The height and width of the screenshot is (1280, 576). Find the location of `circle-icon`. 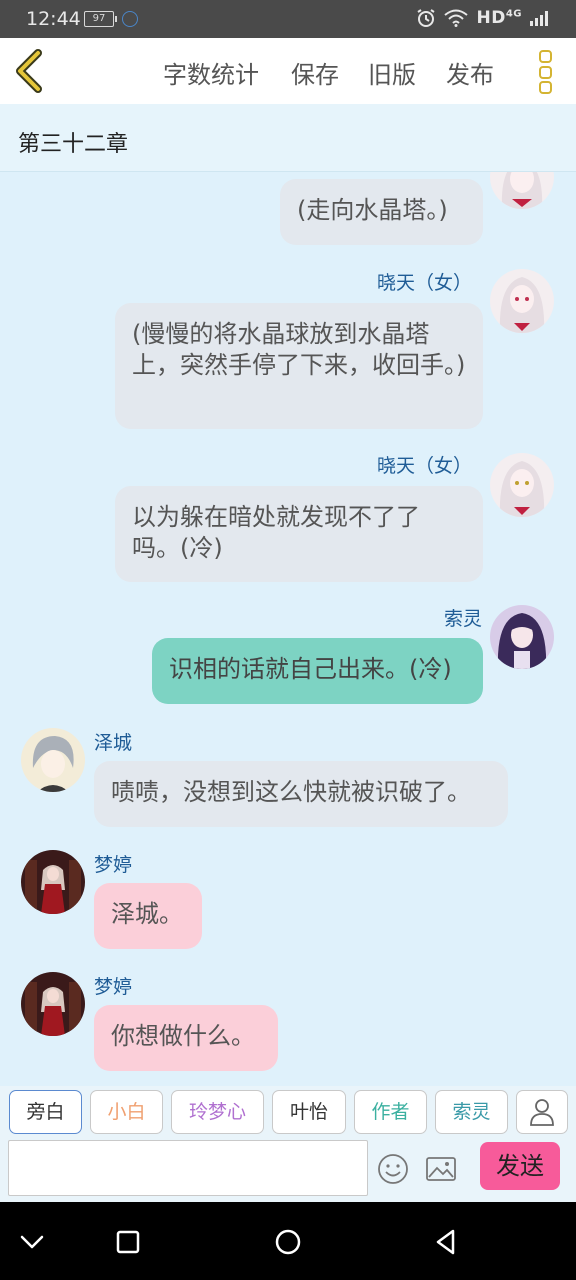

circle-icon is located at coordinates (288, 1242).